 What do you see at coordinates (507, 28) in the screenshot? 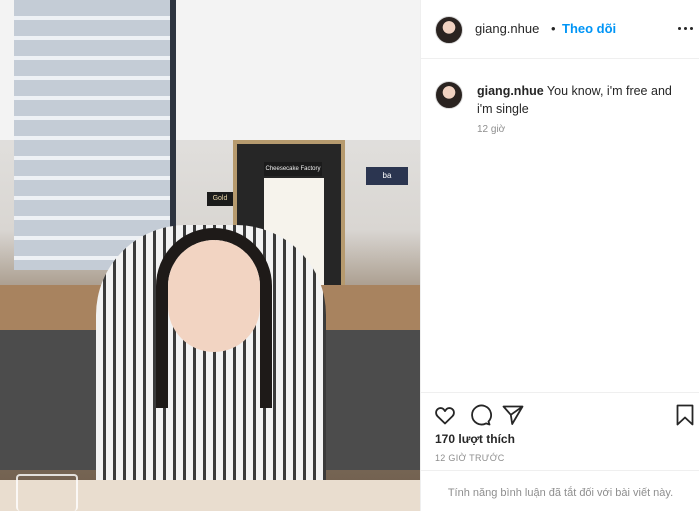
I see `header-username: giang.nhue` at bounding box center [507, 28].